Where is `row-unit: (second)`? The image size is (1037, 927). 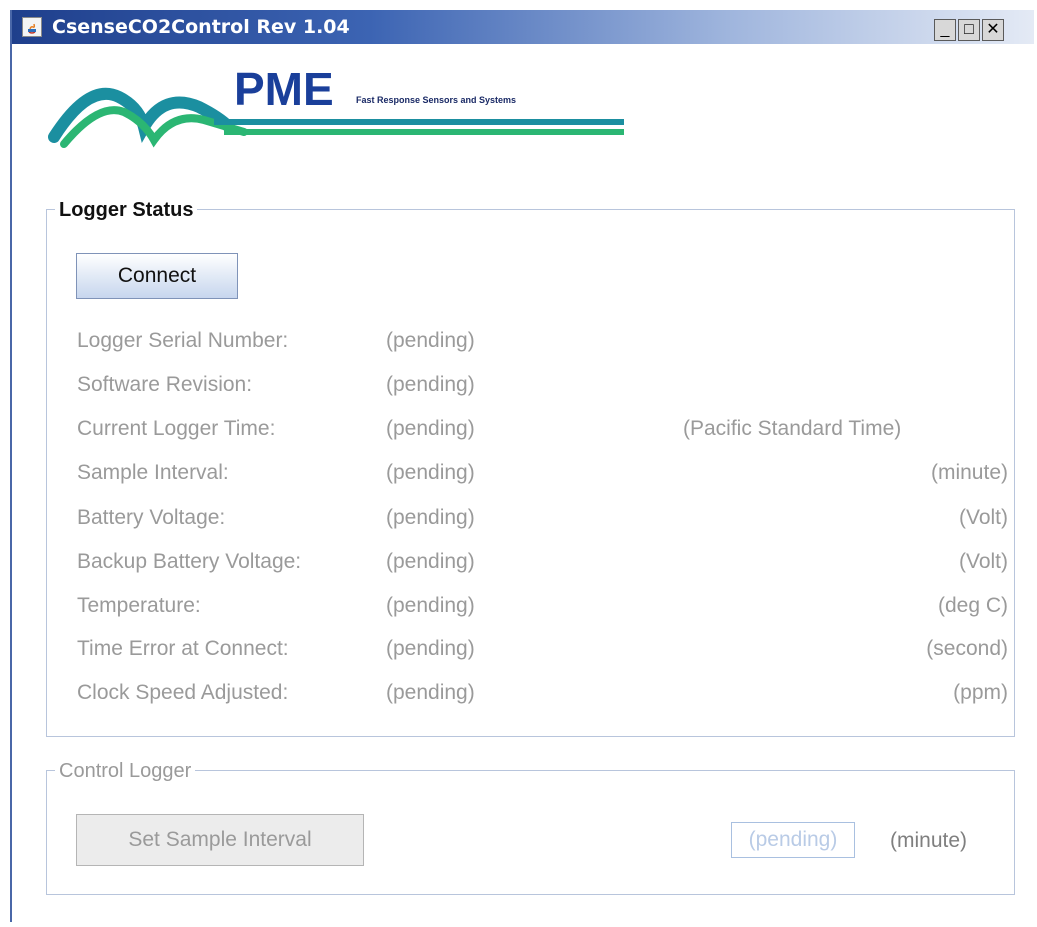 row-unit: (second) is located at coordinates (967, 648).